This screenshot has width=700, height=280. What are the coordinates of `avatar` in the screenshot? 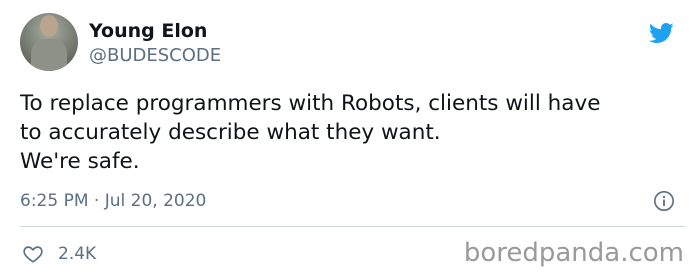 It's located at (49, 42).